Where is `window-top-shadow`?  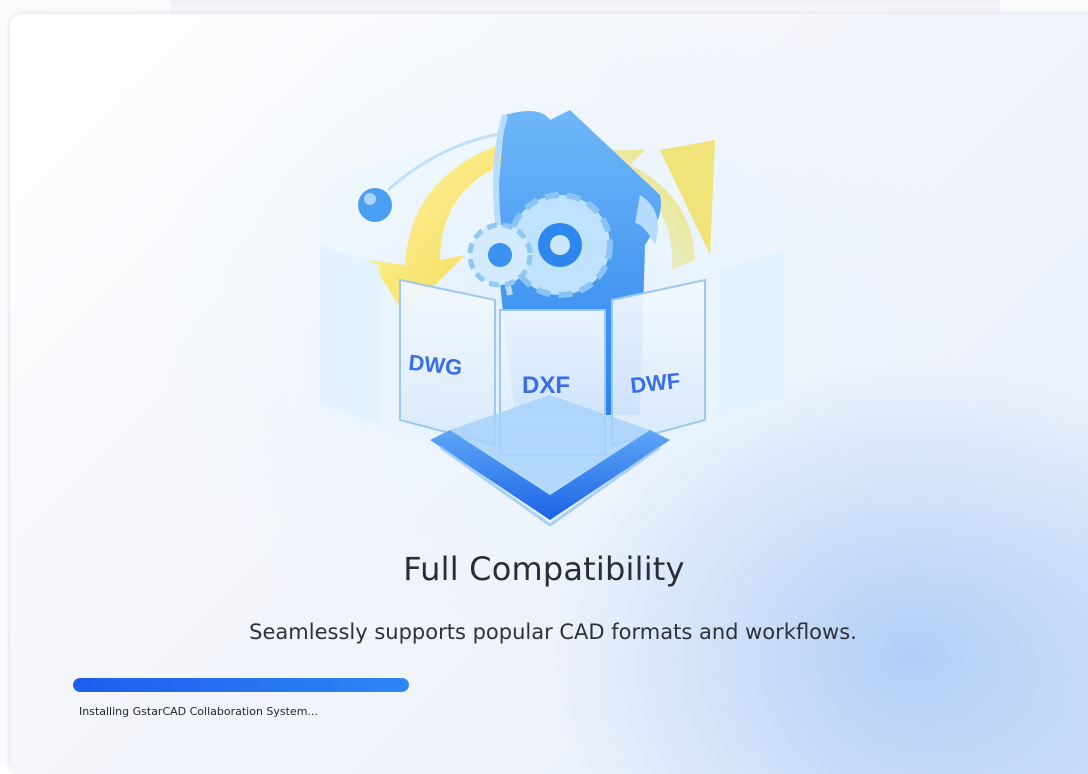
window-top-shadow is located at coordinates (585, 7).